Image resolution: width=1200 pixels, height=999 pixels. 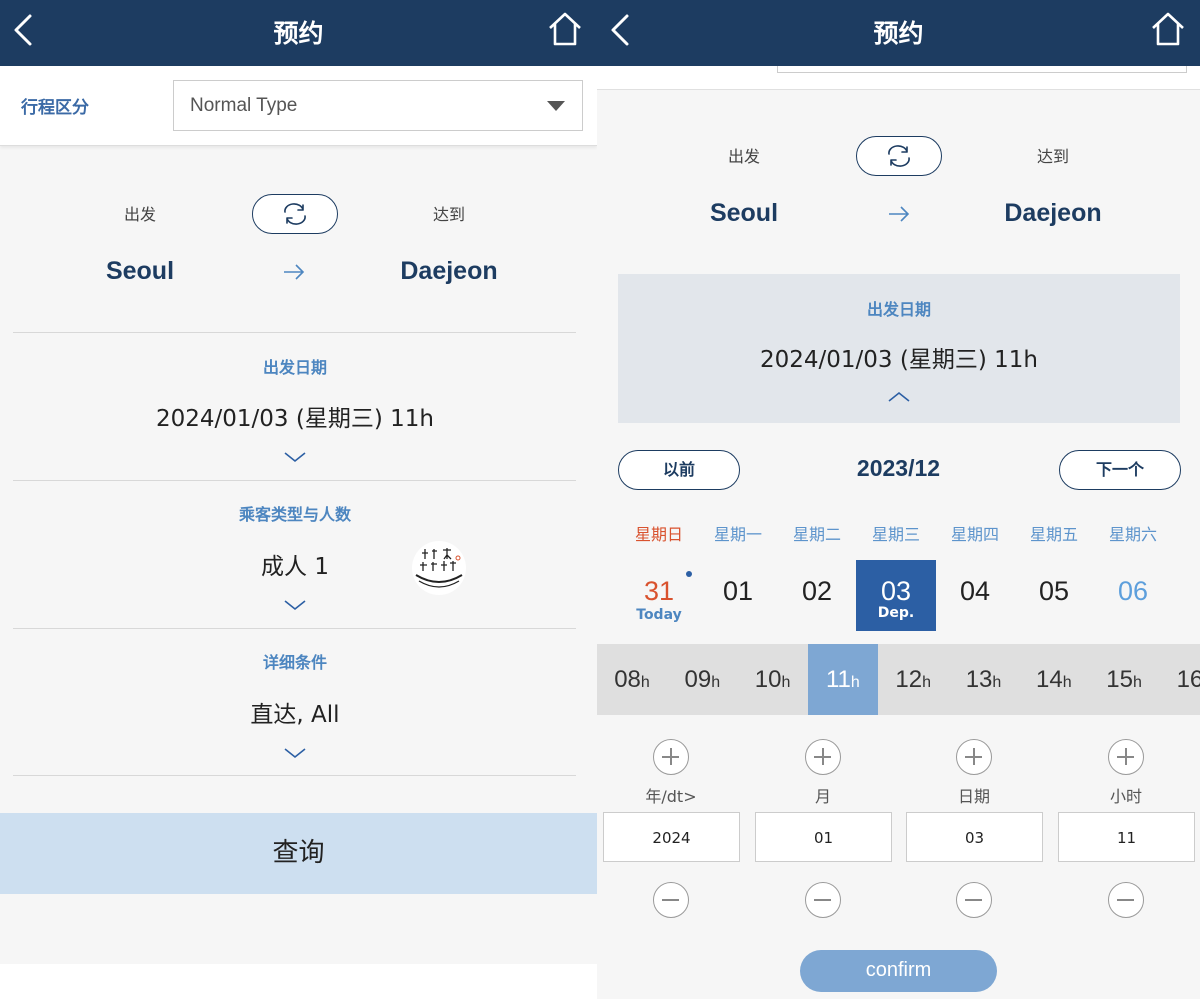 I want to click on hour-option: 16h, so click(x=1179, y=679).